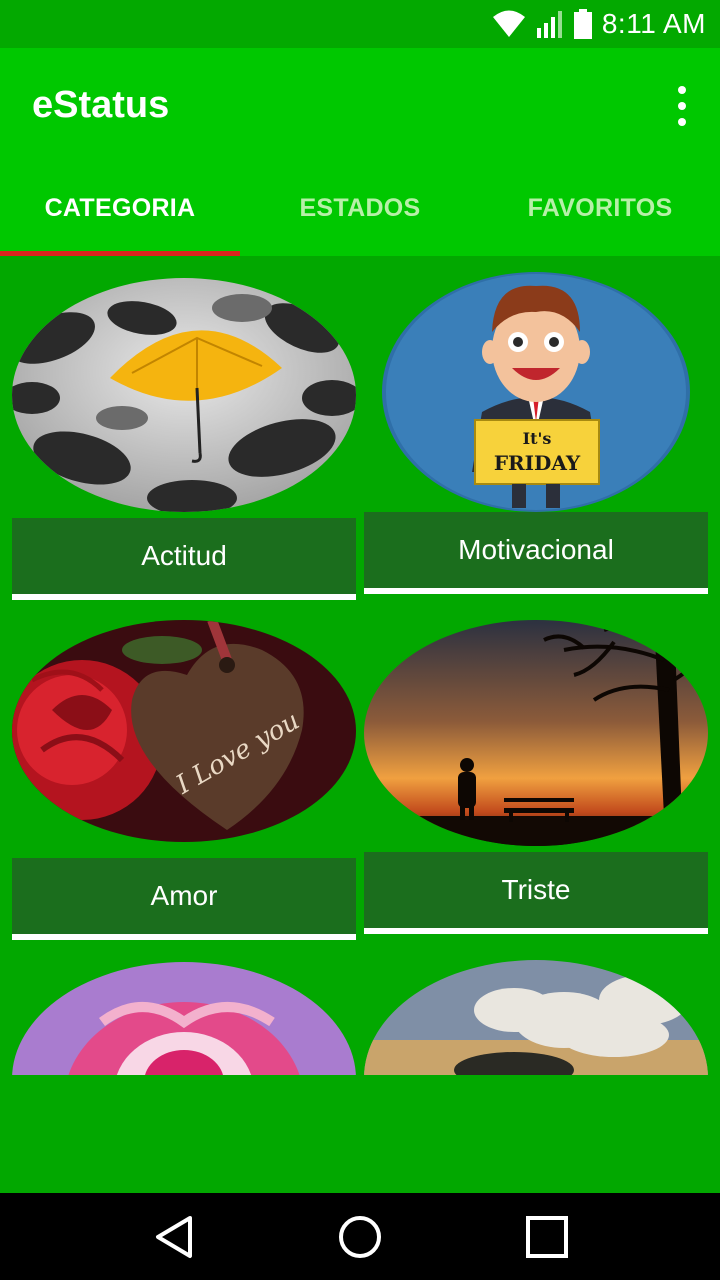 This screenshot has height=1280, width=720. What do you see at coordinates (536, 733) in the screenshot?
I see `sunset-bench-image` at bounding box center [536, 733].